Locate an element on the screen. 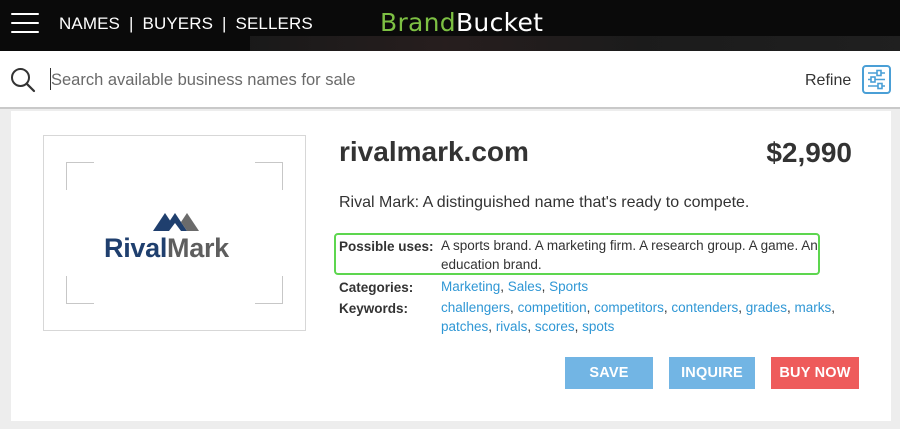 This screenshot has width=900, height=429. logo-word-1: Rival is located at coordinates (136, 248).